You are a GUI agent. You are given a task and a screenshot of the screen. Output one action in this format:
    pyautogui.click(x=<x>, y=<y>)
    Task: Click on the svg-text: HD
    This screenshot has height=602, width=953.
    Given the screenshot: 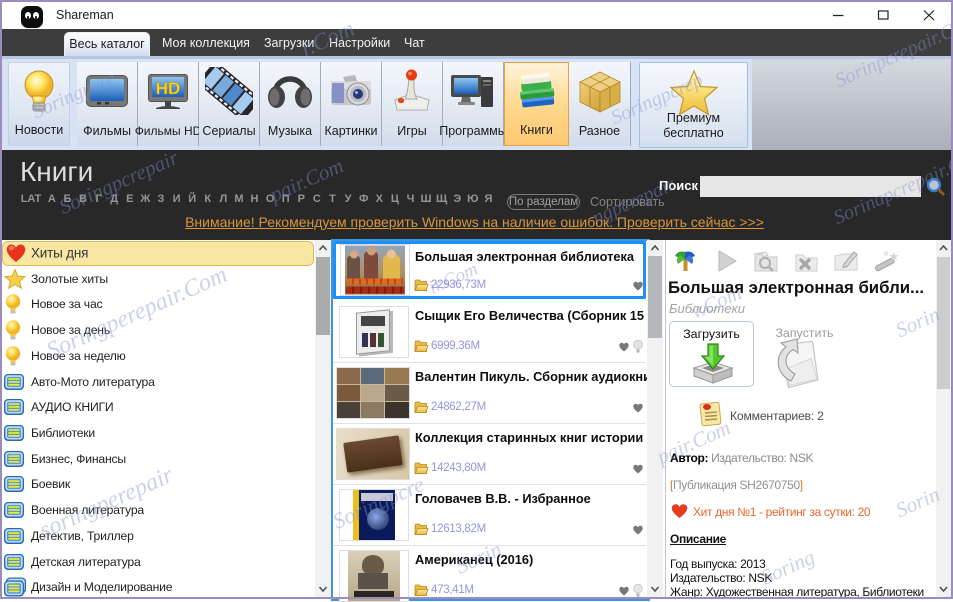 What is the action you would take?
    pyautogui.click(x=168, y=88)
    